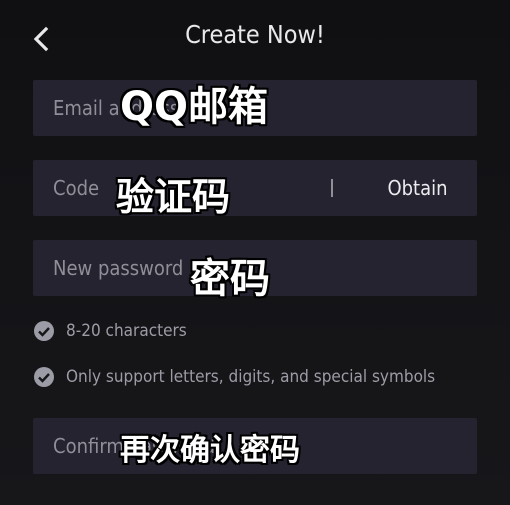 The width and height of the screenshot is (510, 505). I want to click on rule-text: 8-20 characters, so click(126, 331).